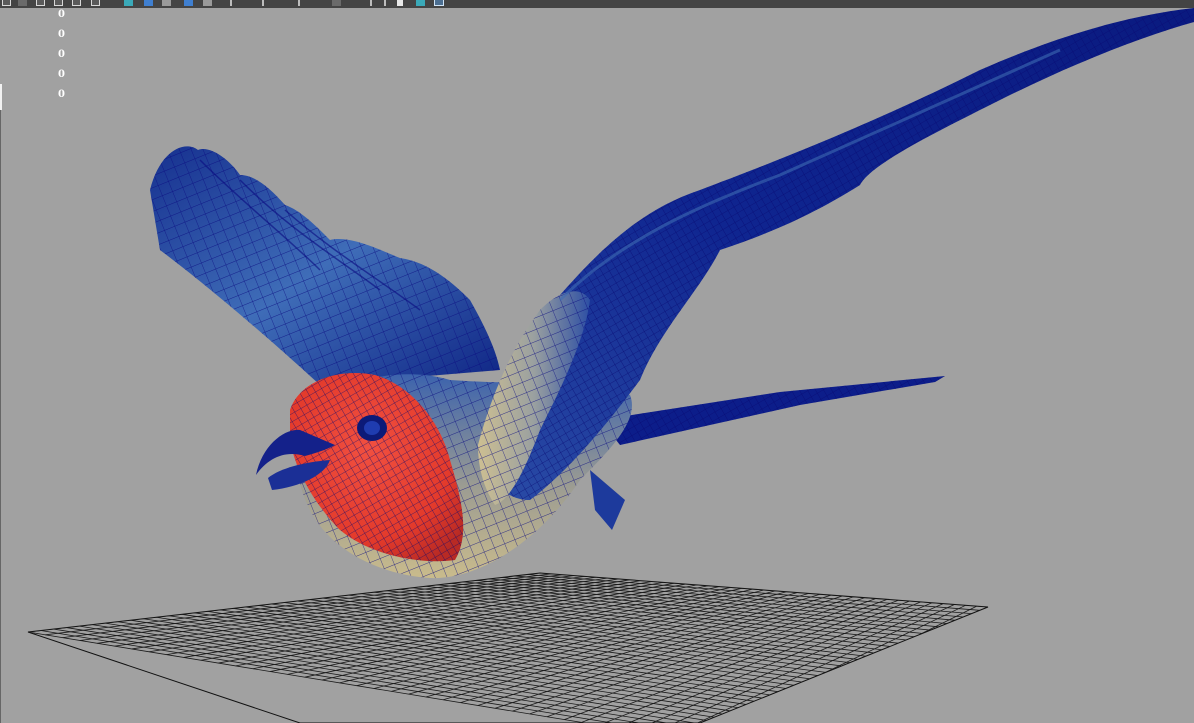  I want to click on left-wing, so click(325, 265).